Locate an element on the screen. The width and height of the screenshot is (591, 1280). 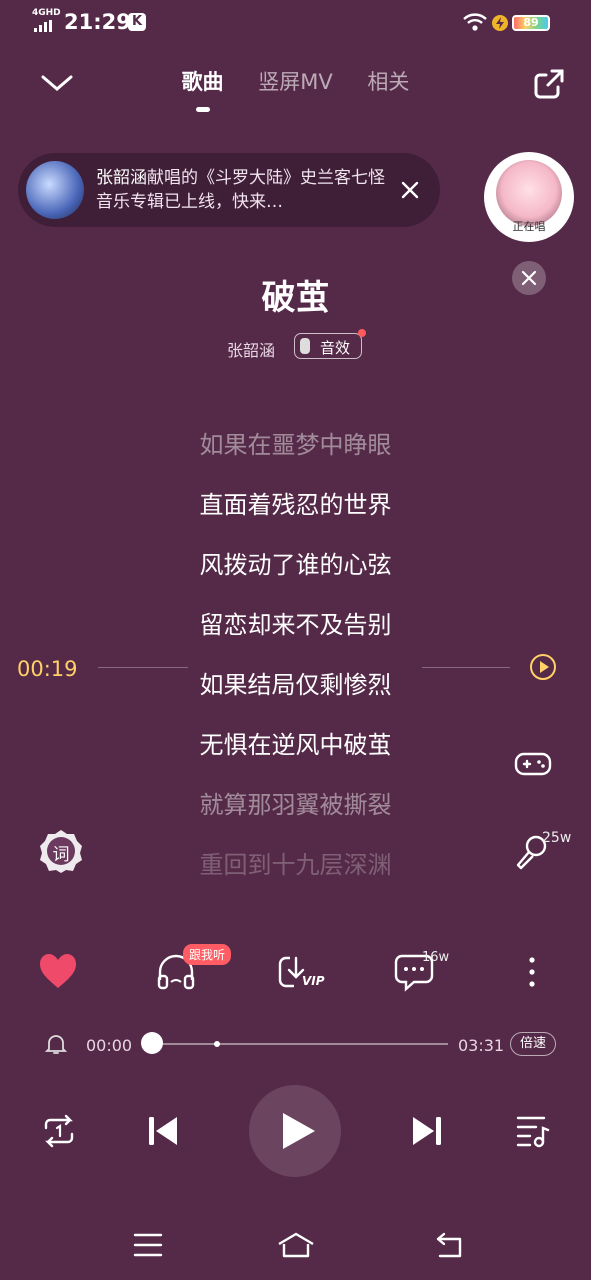
notification-dot is located at coordinates (362, 333).